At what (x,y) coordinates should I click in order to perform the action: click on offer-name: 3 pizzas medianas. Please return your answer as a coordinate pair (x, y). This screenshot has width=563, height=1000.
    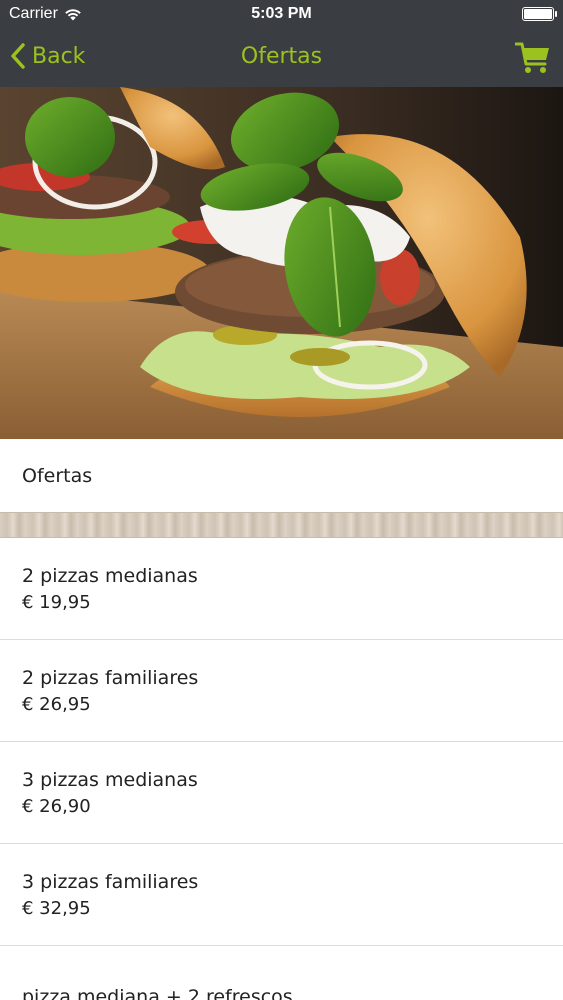
    Looking at the image, I should click on (110, 779).